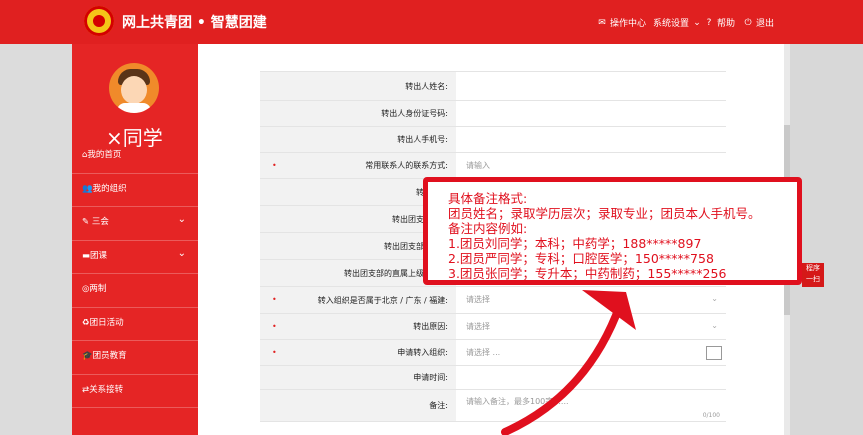  Describe the element at coordinates (568, 362) in the screenshot. I see `annotation-arrow` at that location.